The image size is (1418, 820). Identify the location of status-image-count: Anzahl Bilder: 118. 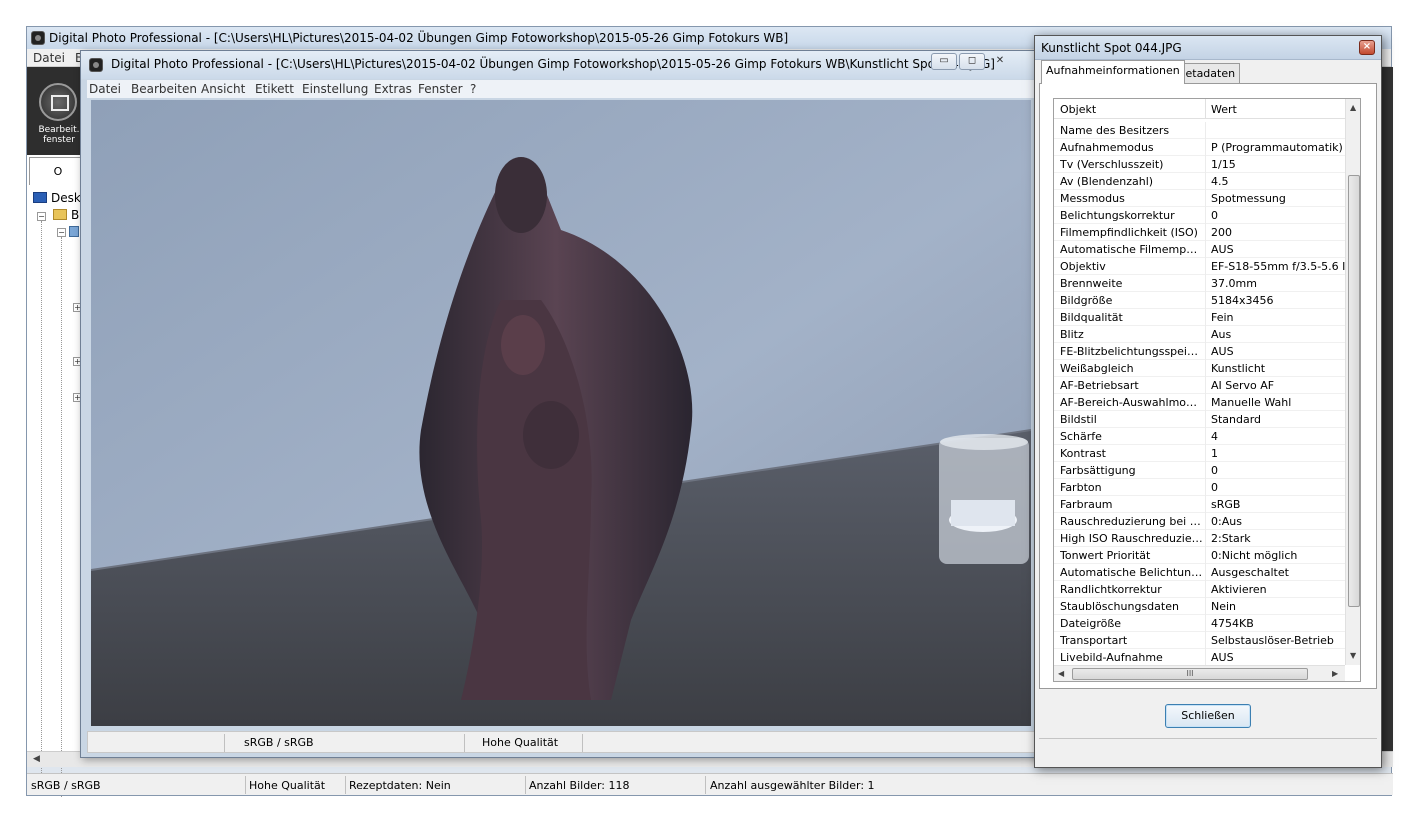
(579, 785).